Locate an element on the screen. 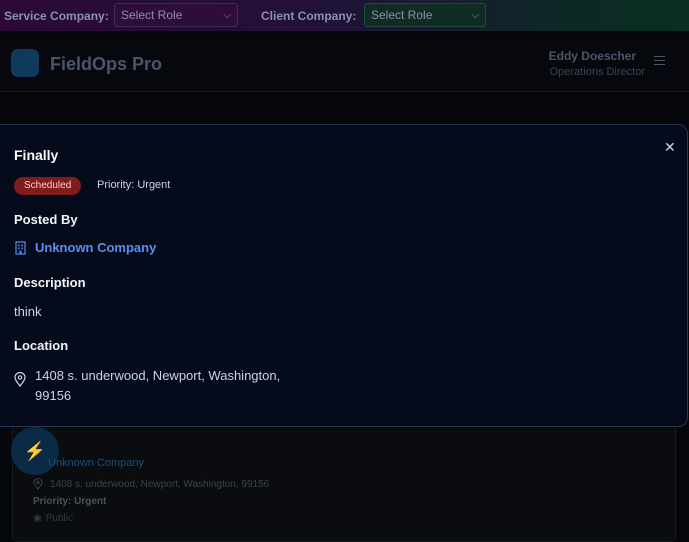  description-text: think is located at coordinates (28, 311).